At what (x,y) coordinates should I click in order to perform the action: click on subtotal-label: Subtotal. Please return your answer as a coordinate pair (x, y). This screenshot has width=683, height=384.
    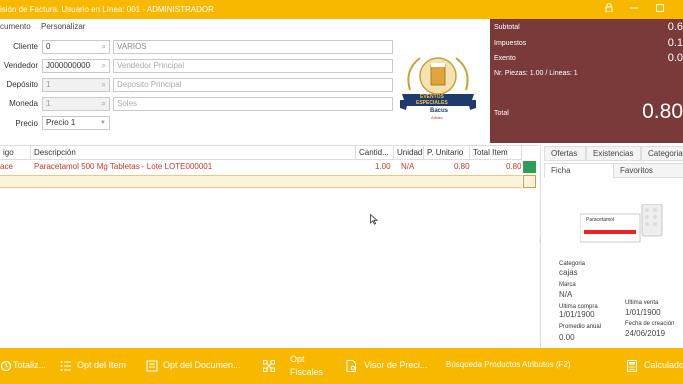
    Looking at the image, I should click on (507, 27).